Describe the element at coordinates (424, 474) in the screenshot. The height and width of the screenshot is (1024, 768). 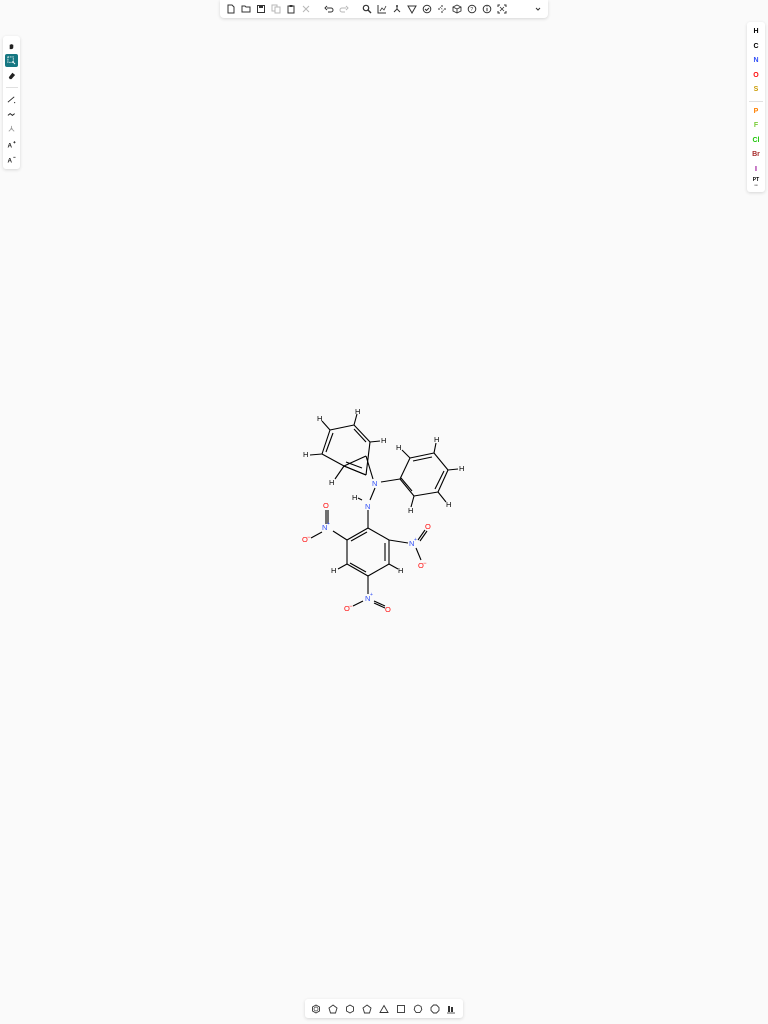
I see `phenyl-ring-right` at that location.